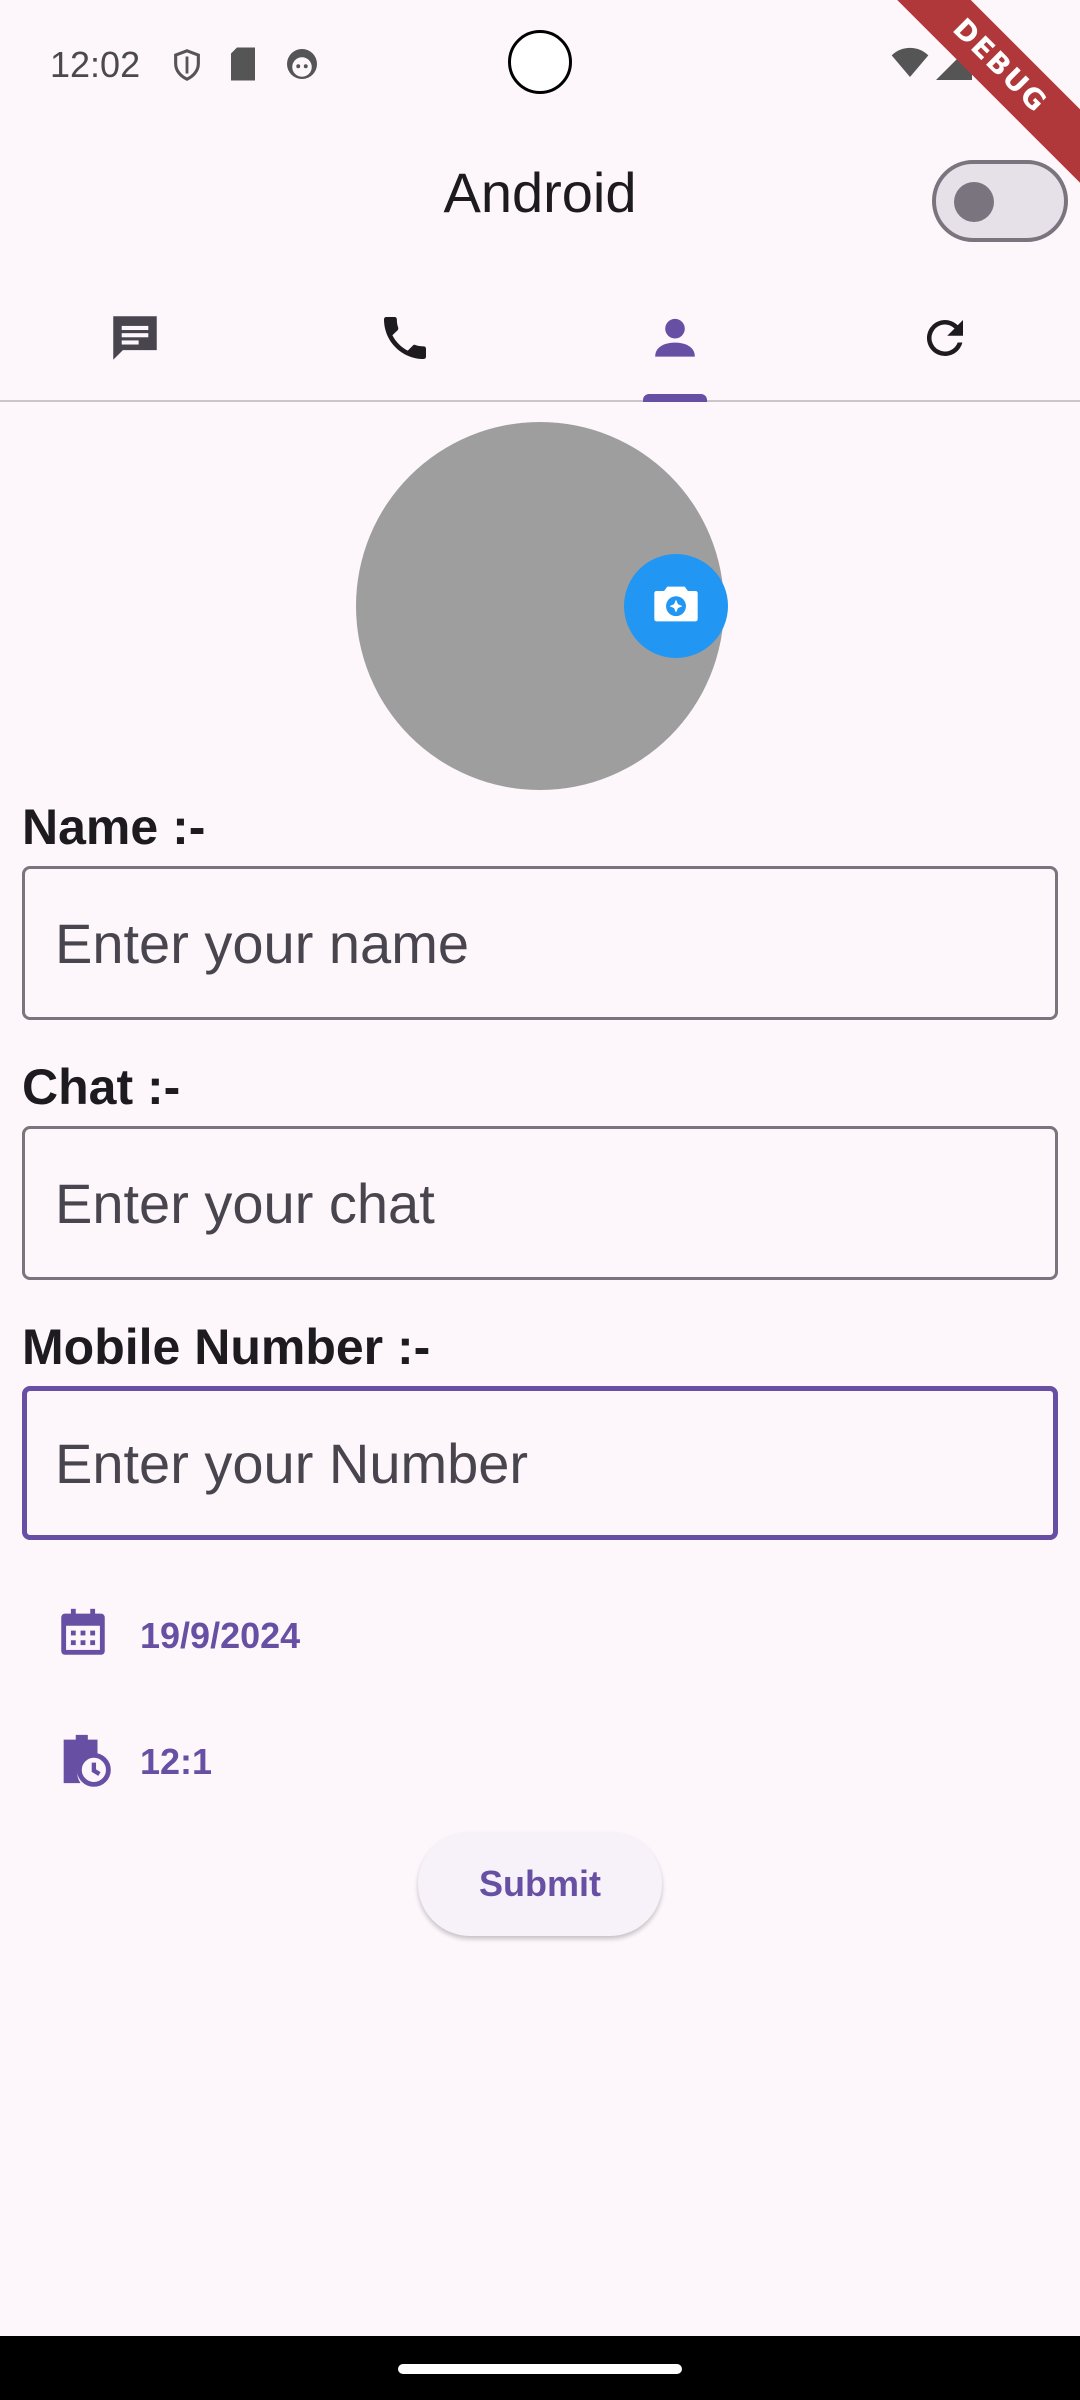 The height and width of the screenshot is (2400, 1080). Describe the element at coordinates (226, 1347) in the screenshot. I see `mobile-number-label: Mobile Number :-` at that location.